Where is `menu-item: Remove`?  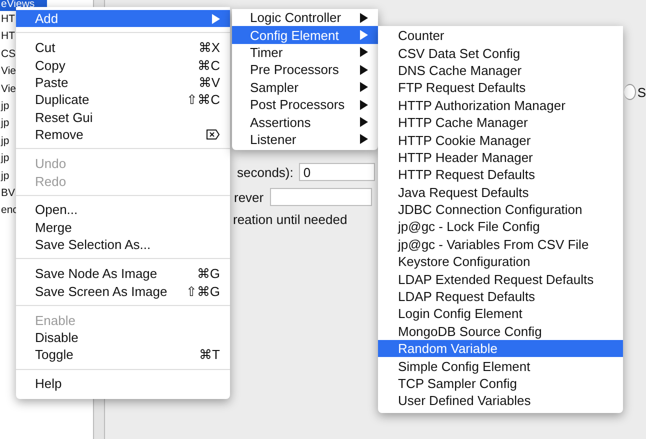
menu-item: Remove is located at coordinates (123, 135).